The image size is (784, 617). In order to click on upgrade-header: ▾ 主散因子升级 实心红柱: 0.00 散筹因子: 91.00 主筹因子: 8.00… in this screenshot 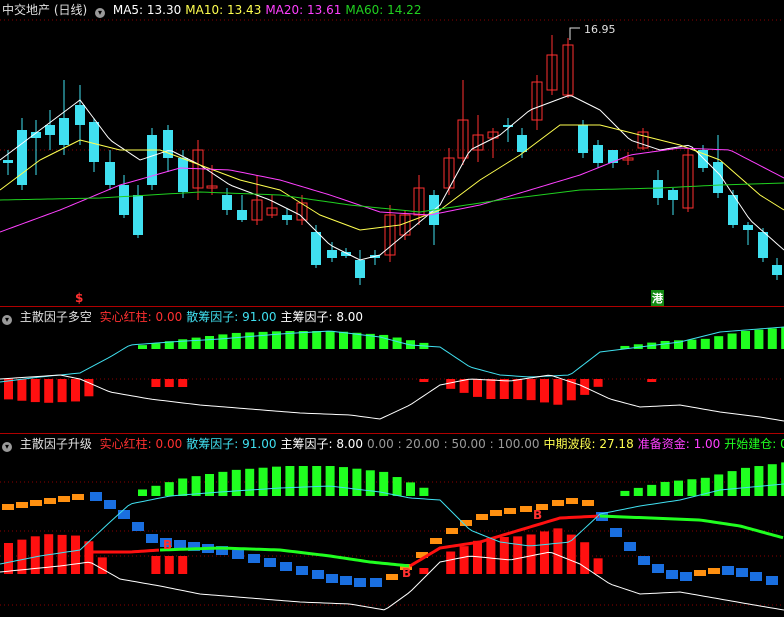, I will do `click(393, 444)`.